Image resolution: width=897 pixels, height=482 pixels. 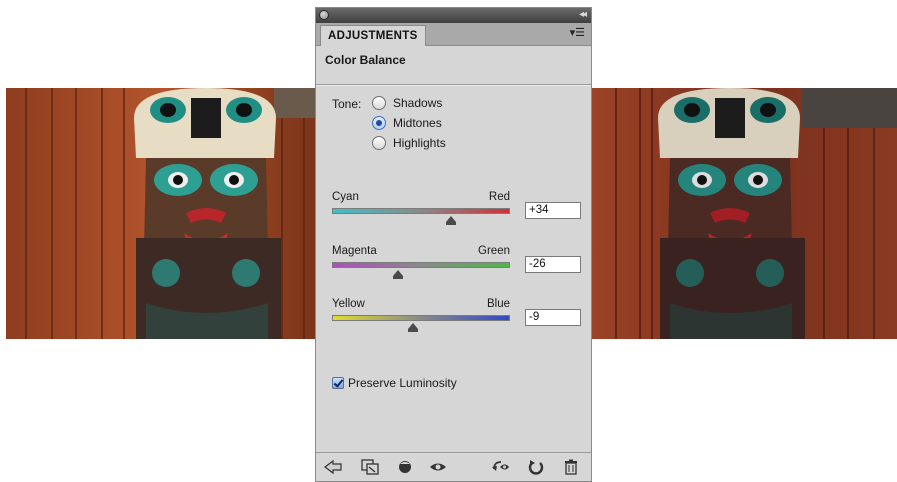 I want to click on collapse-icon: ◂◂, so click(x=583, y=14).